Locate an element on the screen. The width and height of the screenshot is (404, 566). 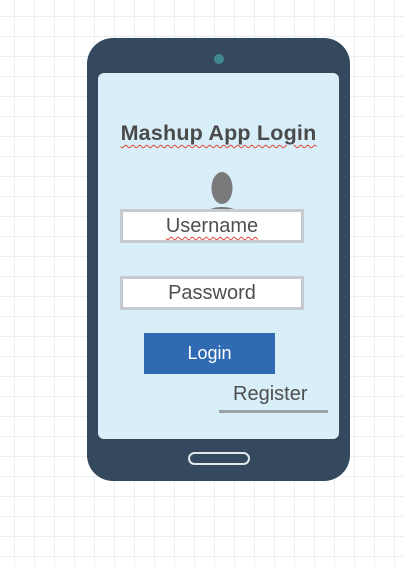
password-input: Password is located at coordinates (212, 293).